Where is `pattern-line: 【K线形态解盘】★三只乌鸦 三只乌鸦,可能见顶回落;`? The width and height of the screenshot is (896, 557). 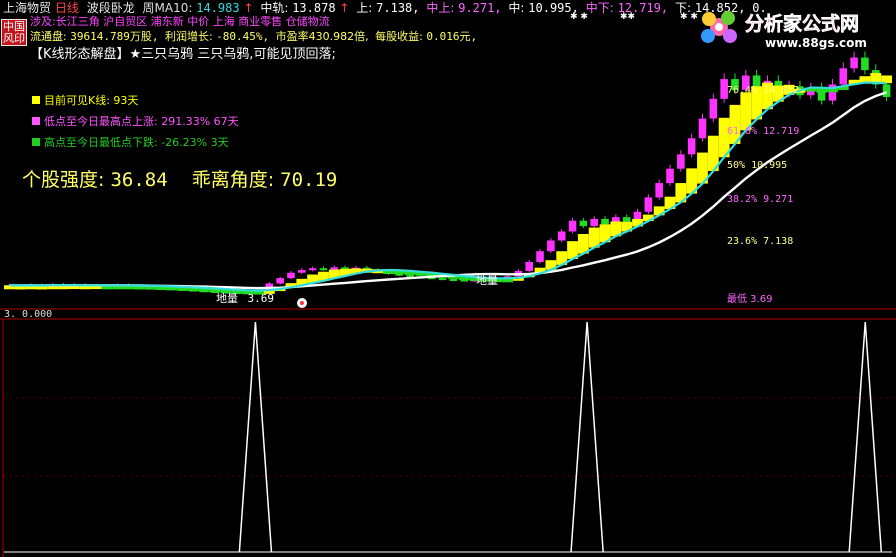
pattern-line: 【K线形态解盘】★三只乌鸦 三只乌鸦,可能见顶回落; is located at coordinates (183, 54).